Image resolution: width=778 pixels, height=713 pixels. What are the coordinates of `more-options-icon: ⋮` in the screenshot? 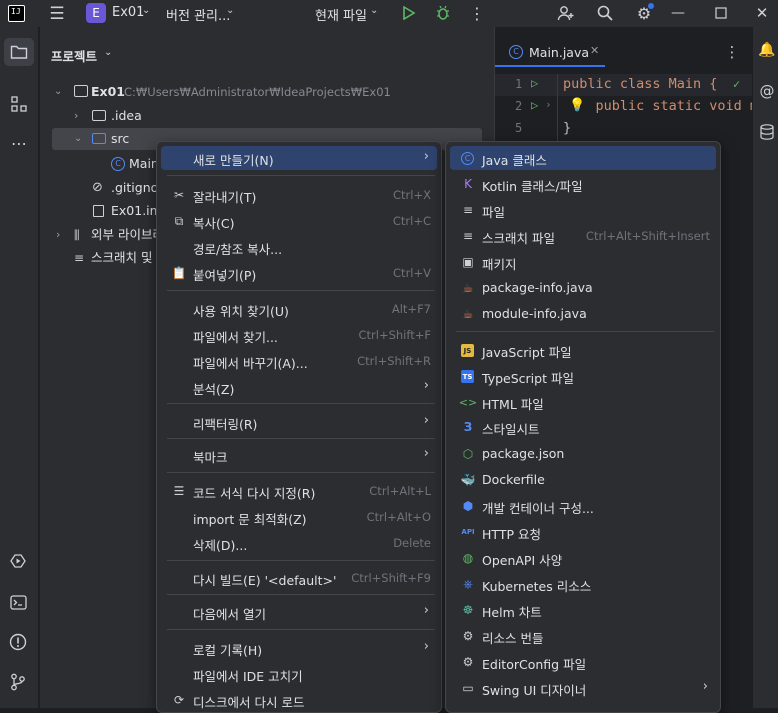 It's located at (477, 13).